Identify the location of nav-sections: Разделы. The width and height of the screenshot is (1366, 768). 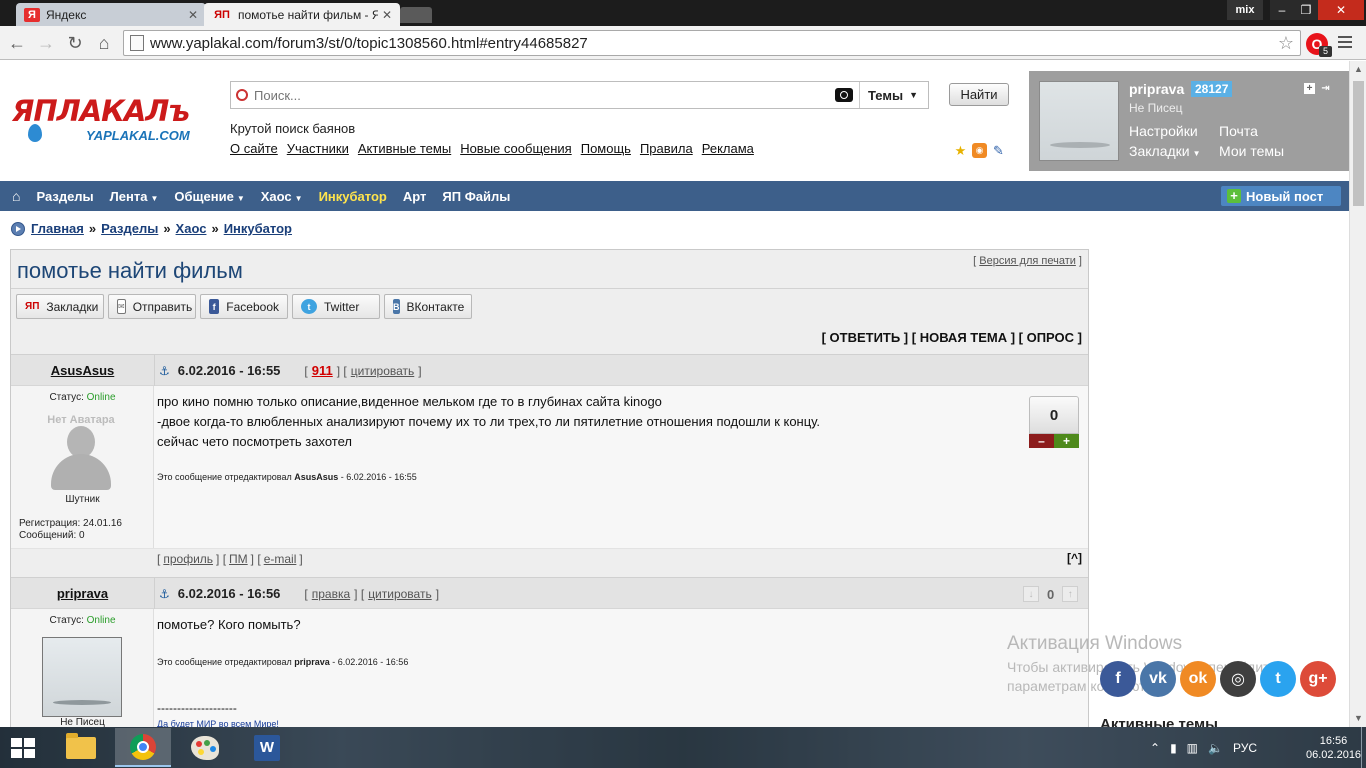
(64, 196).